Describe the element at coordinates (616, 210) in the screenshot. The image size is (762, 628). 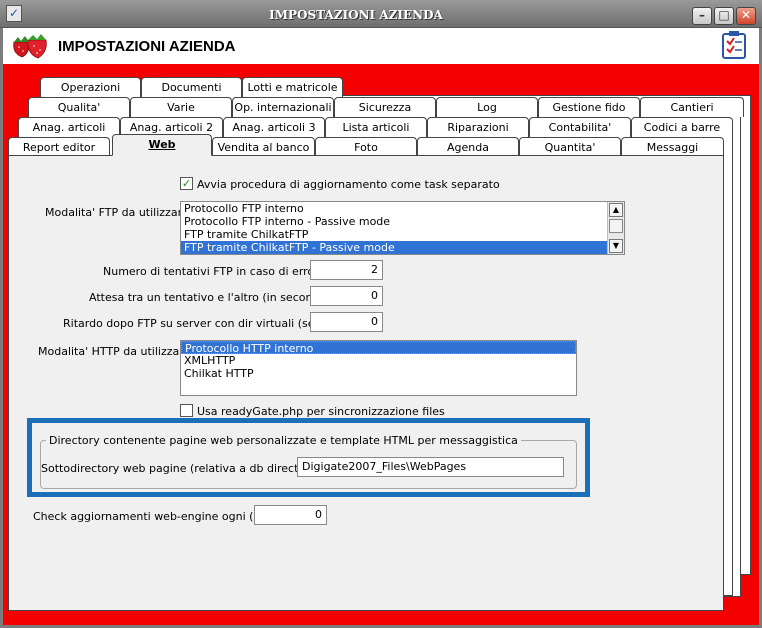
I see `scroll-up-icon: ▲` at that location.